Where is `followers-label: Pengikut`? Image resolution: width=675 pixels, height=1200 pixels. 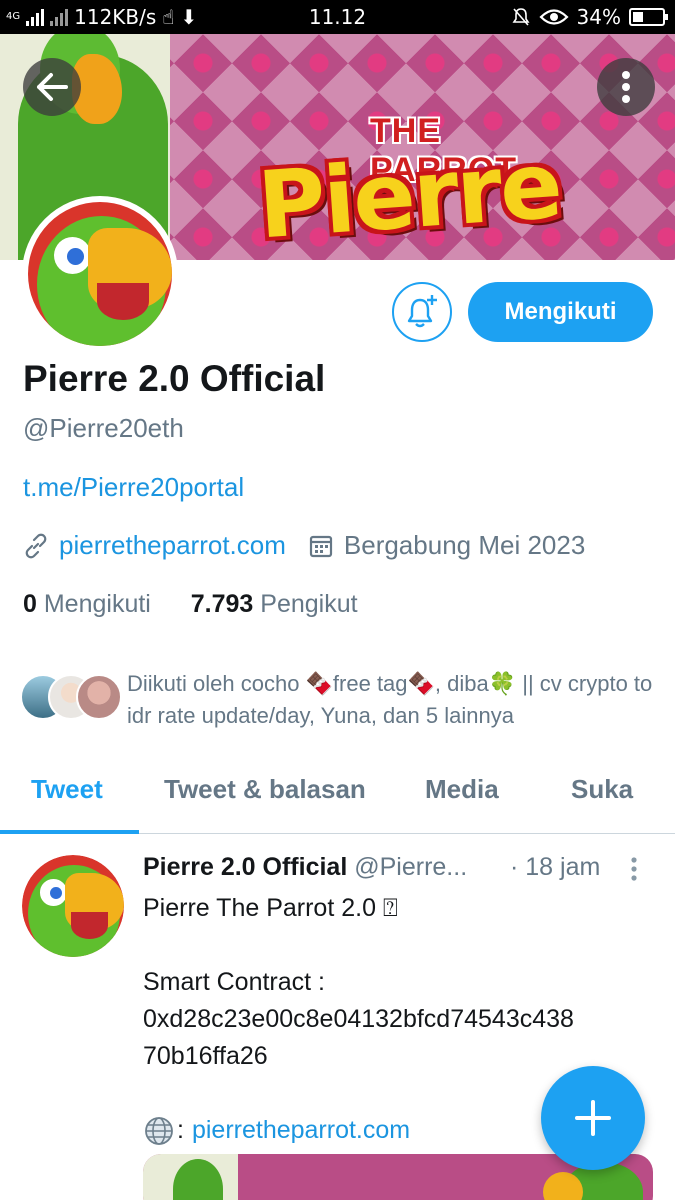 followers-label: Pengikut is located at coordinates (309, 604).